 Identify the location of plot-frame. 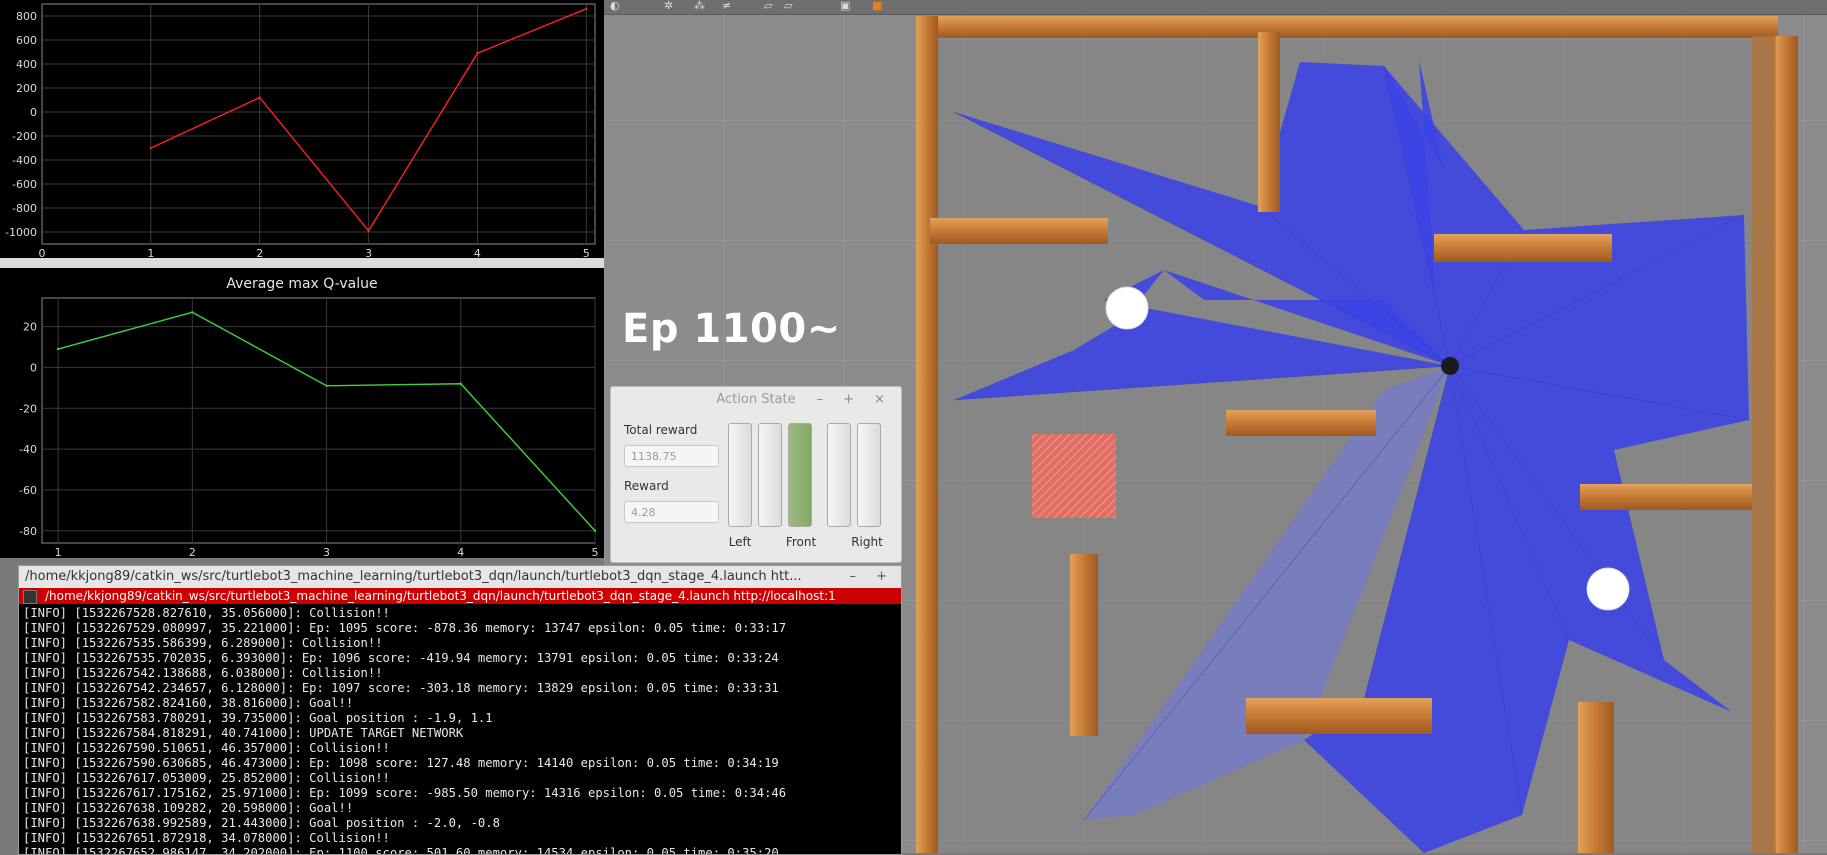
(318, 420).